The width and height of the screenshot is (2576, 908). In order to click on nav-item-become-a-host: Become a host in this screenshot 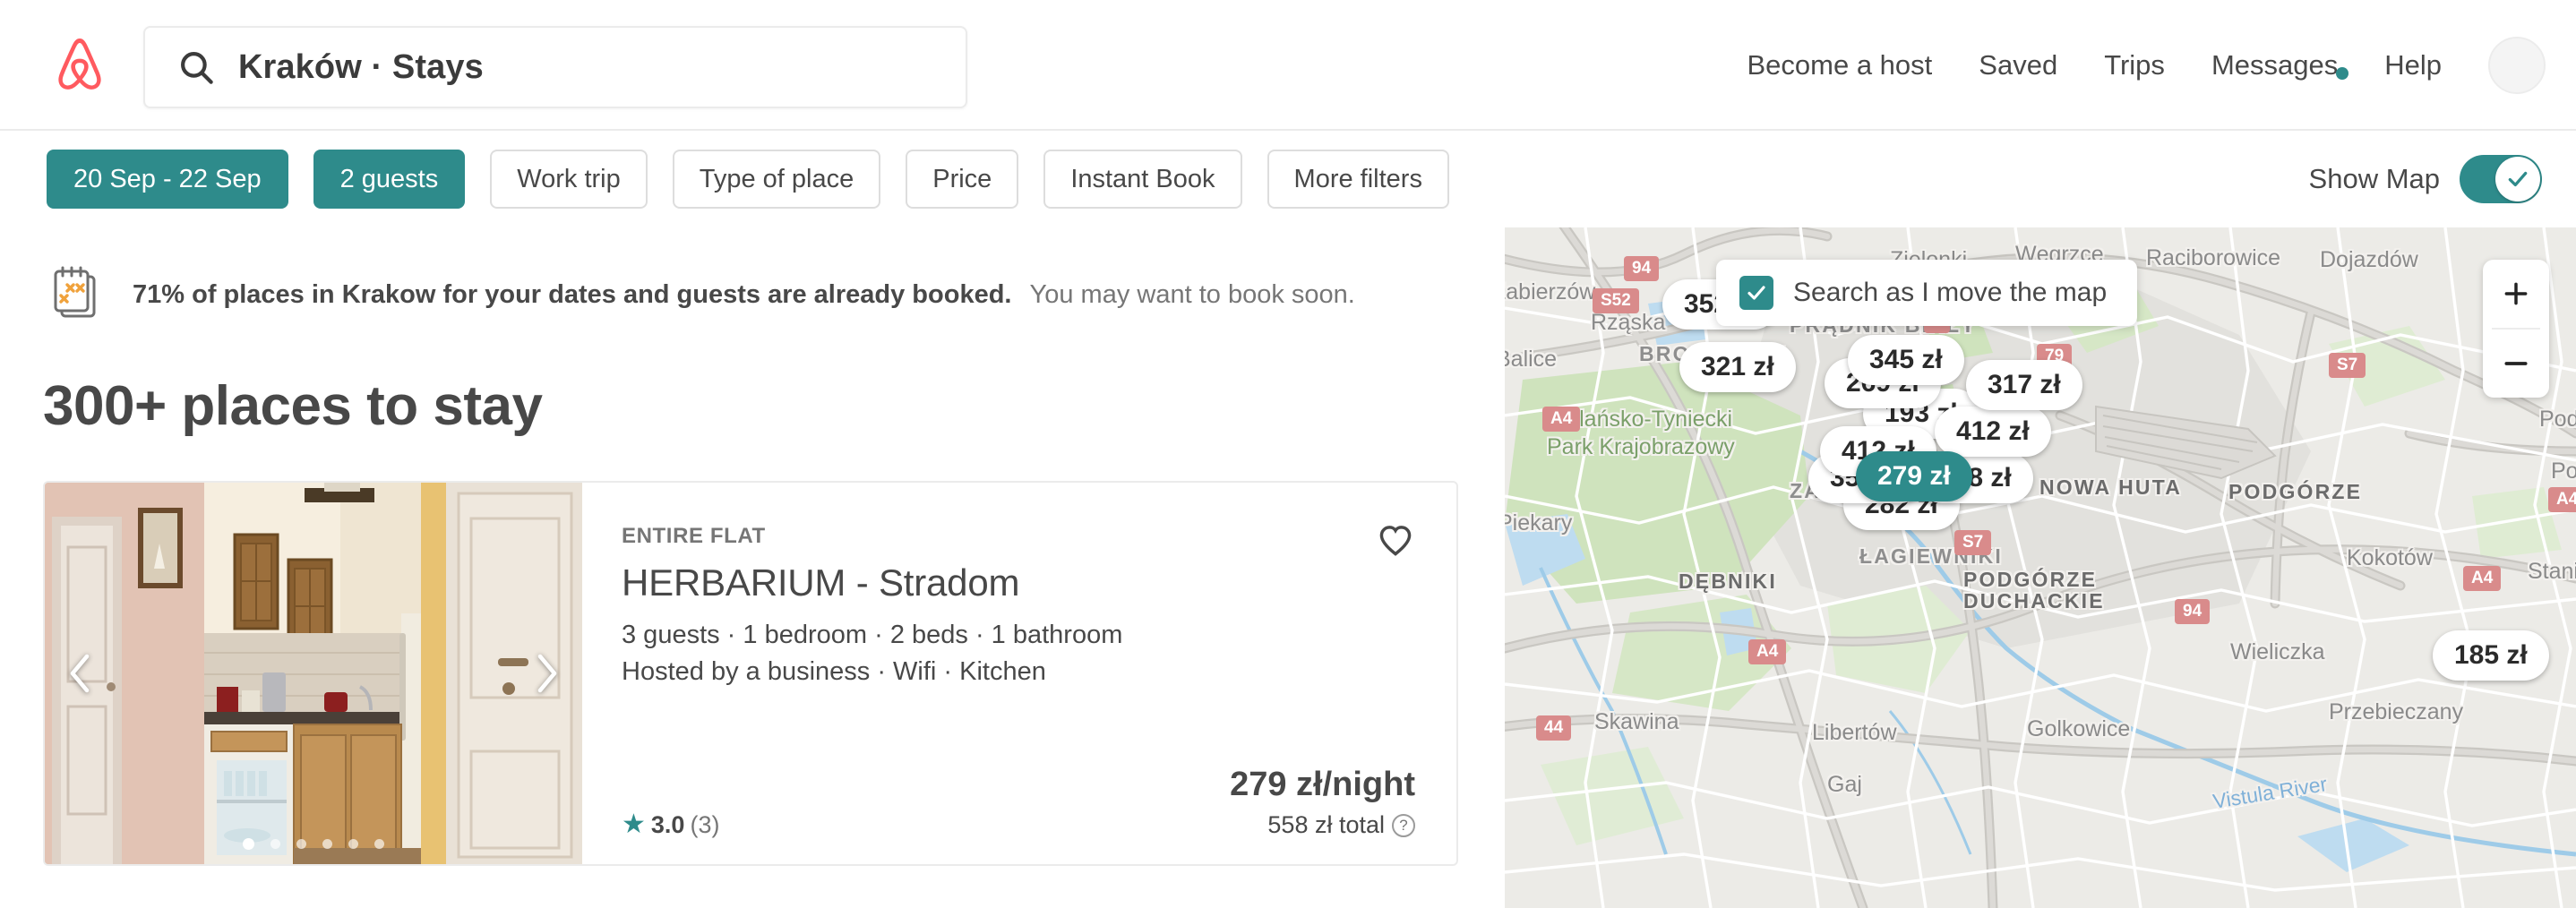, I will do `click(1839, 65)`.